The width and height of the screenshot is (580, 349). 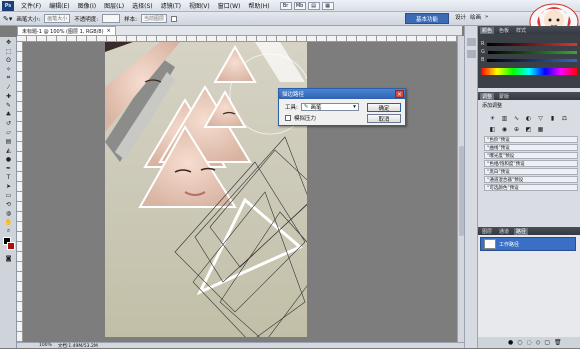 What do you see at coordinates (8, 141) in the screenshot?
I see `gradient-tool-icon: ▤` at bounding box center [8, 141].